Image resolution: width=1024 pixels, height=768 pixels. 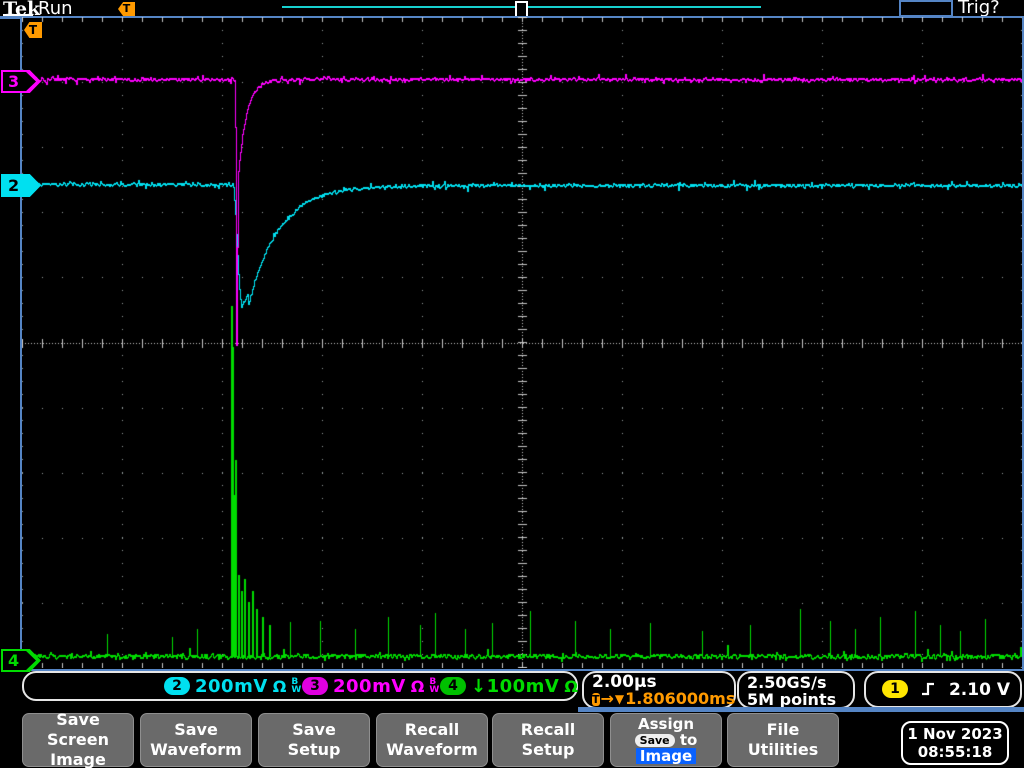 I want to click on channel3-readout: 3 200mV Ω BW, so click(x=371, y=686).